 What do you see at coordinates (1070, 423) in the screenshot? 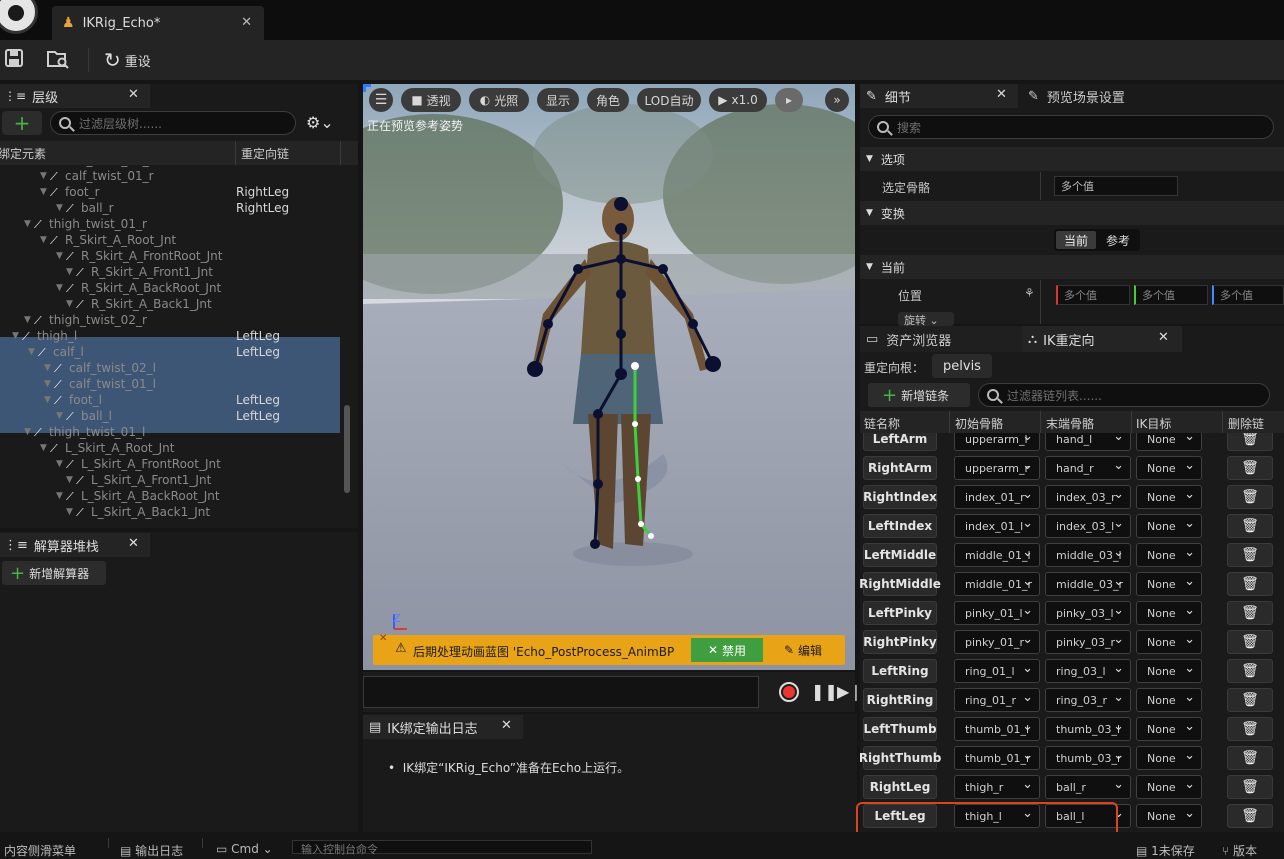
I see `col-end-bone: 末端骨骼` at bounding box center [1070, 423].